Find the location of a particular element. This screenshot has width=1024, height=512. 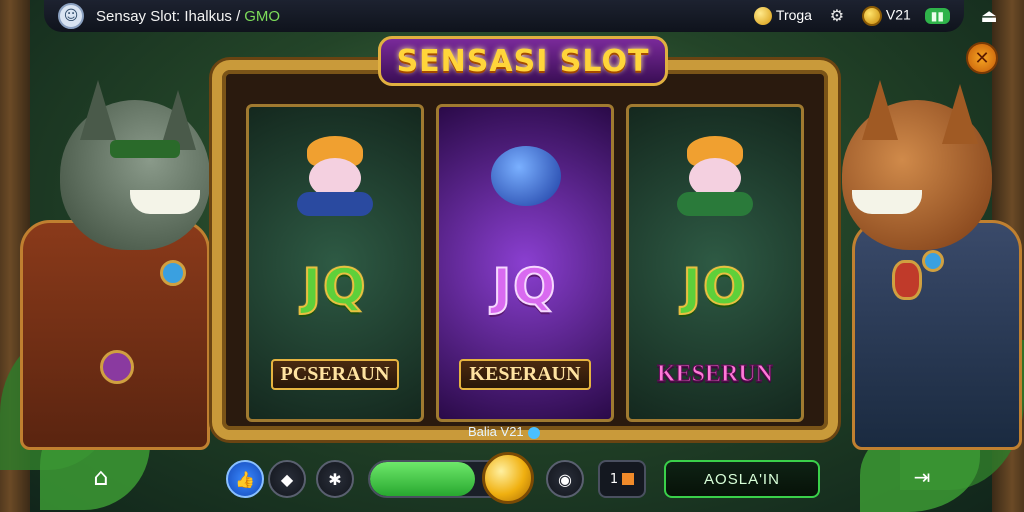

spin-button is located at coordinates (508, 478).